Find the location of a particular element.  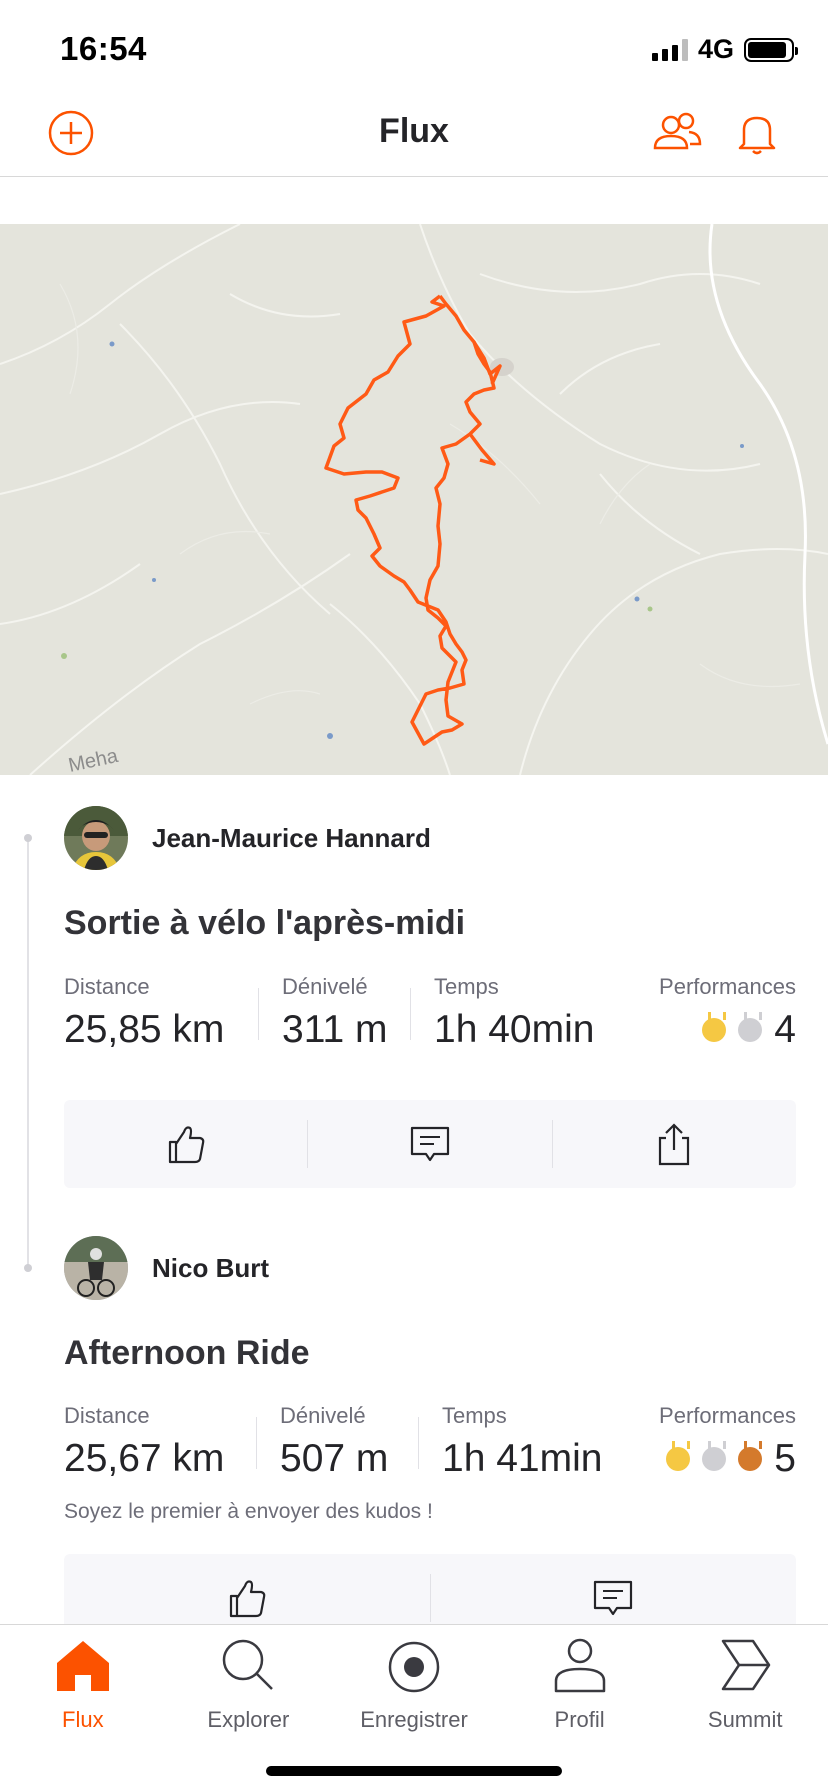

athlete-header: Nico Burt is located at coordinates (166, 1268).